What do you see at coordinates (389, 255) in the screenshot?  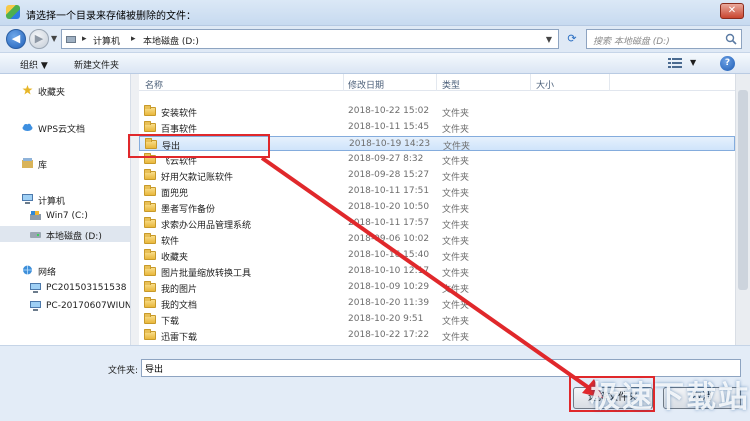 I see `file-date: 2018-10-16 15:40` at bounding box center [389, 255].